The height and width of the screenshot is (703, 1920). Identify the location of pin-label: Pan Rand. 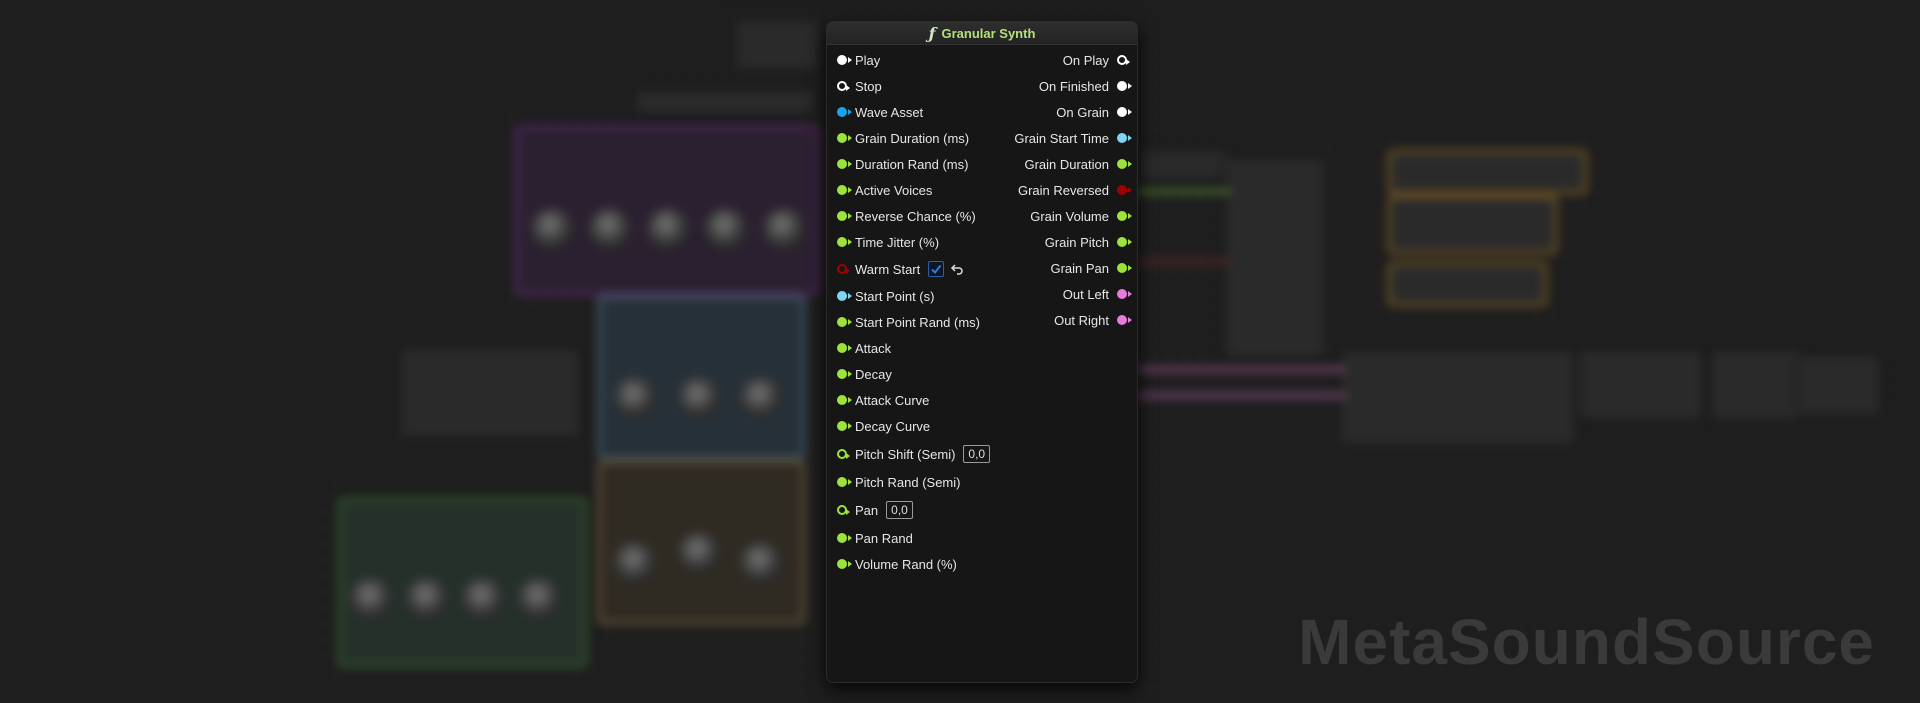
(884, 538).